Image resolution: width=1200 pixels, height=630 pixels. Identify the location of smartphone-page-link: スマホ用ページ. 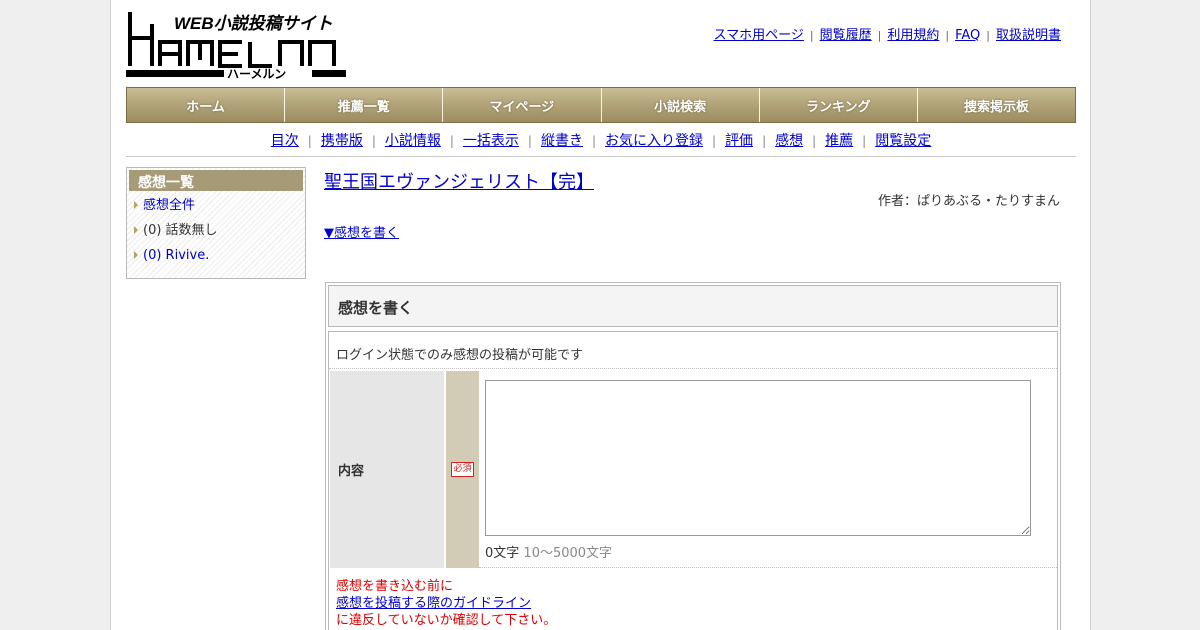
(759, 35).